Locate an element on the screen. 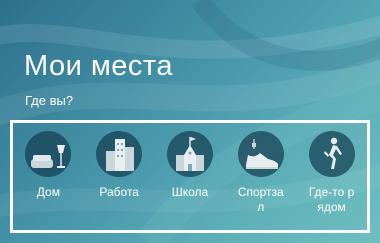  office-buildings-icon is located at coordinates (119, 154).